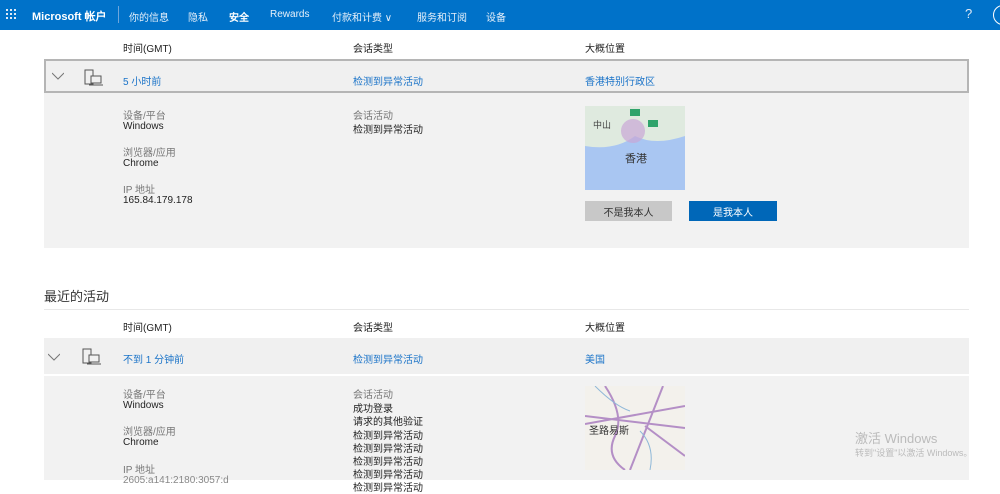 The image size is (1000, 494). I want to click on map-label: 香港, so click(636, 159).